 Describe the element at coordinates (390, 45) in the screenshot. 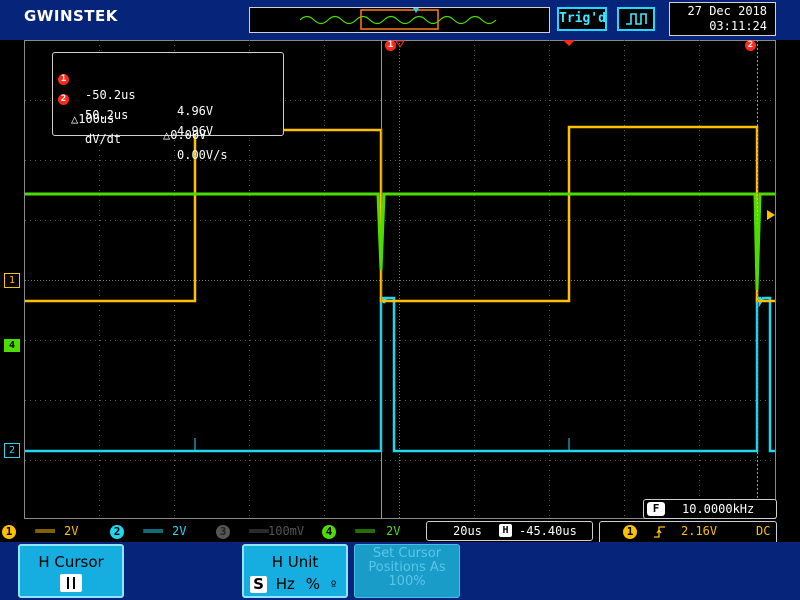

I see `cursor-1-tag: 1` at that location.